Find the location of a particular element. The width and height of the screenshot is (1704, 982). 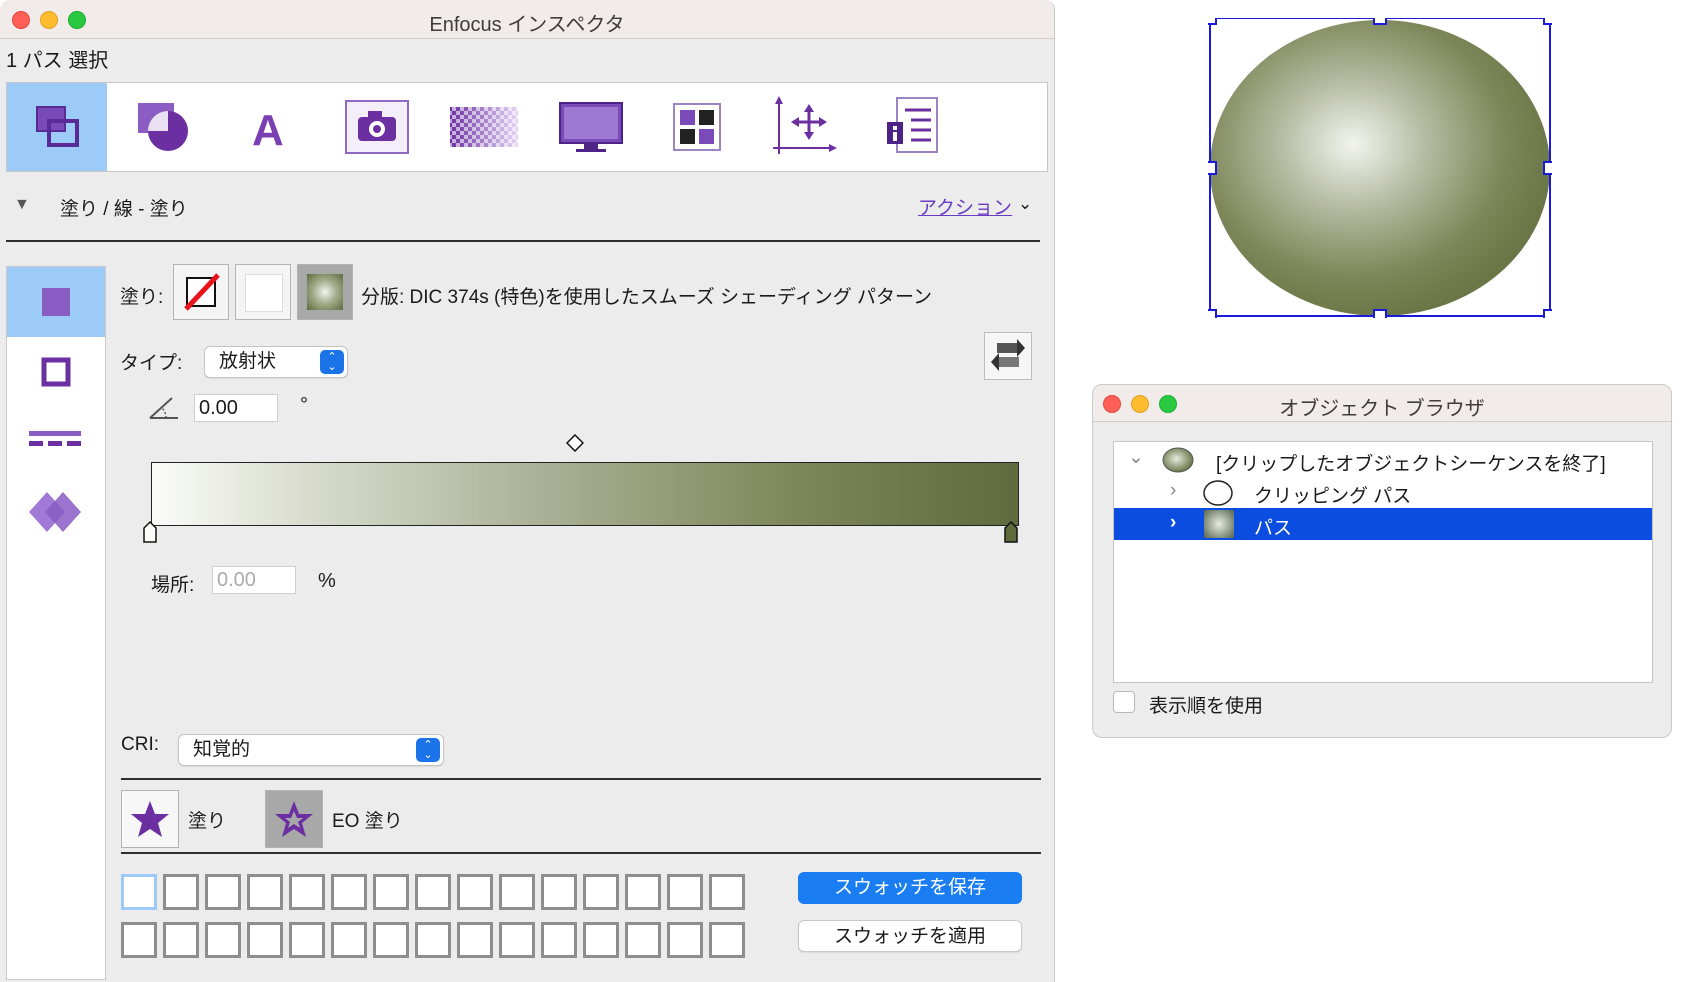

tool-image is located at coordinates (377, 127).